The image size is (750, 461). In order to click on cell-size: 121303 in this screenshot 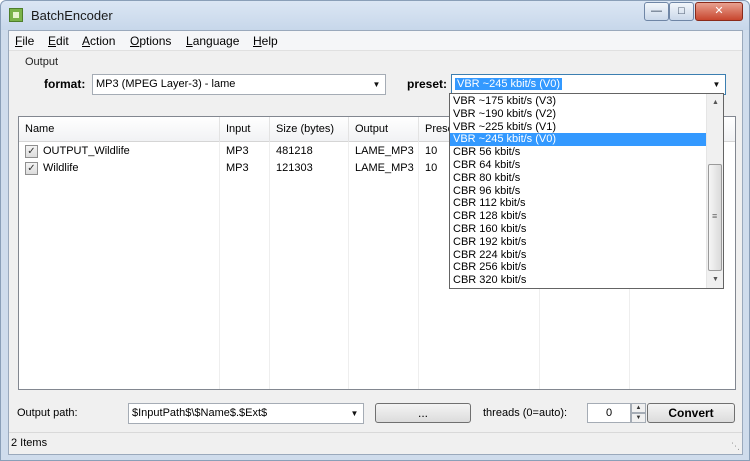, I will do `click(294, 168)`.